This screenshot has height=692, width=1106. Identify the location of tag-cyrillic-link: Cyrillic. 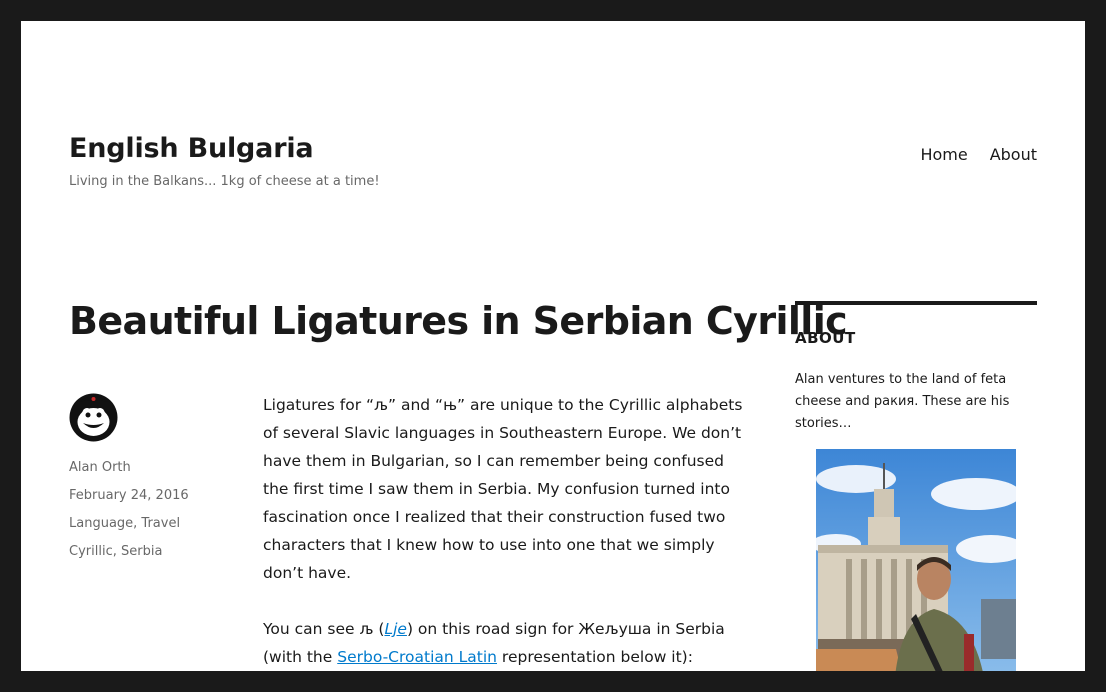
(91, 551).